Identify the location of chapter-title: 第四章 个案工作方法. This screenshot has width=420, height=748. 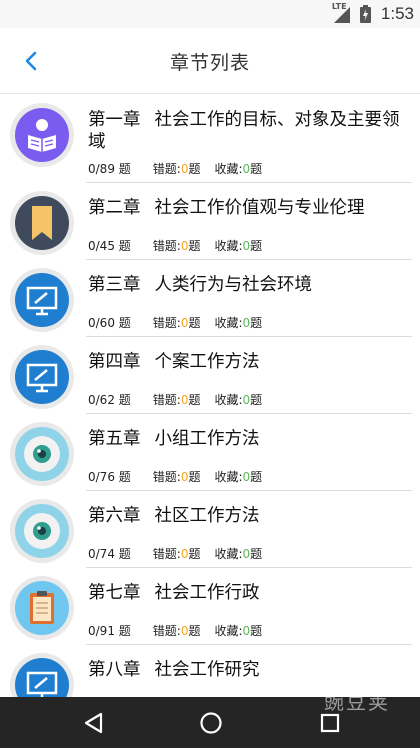
(249, 362).